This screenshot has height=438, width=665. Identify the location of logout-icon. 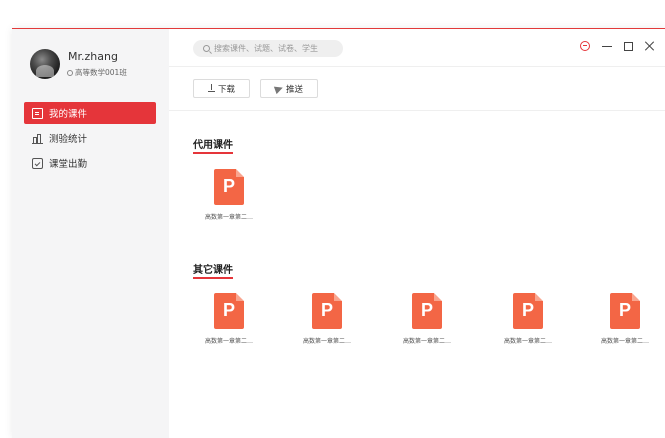
(585, 46).